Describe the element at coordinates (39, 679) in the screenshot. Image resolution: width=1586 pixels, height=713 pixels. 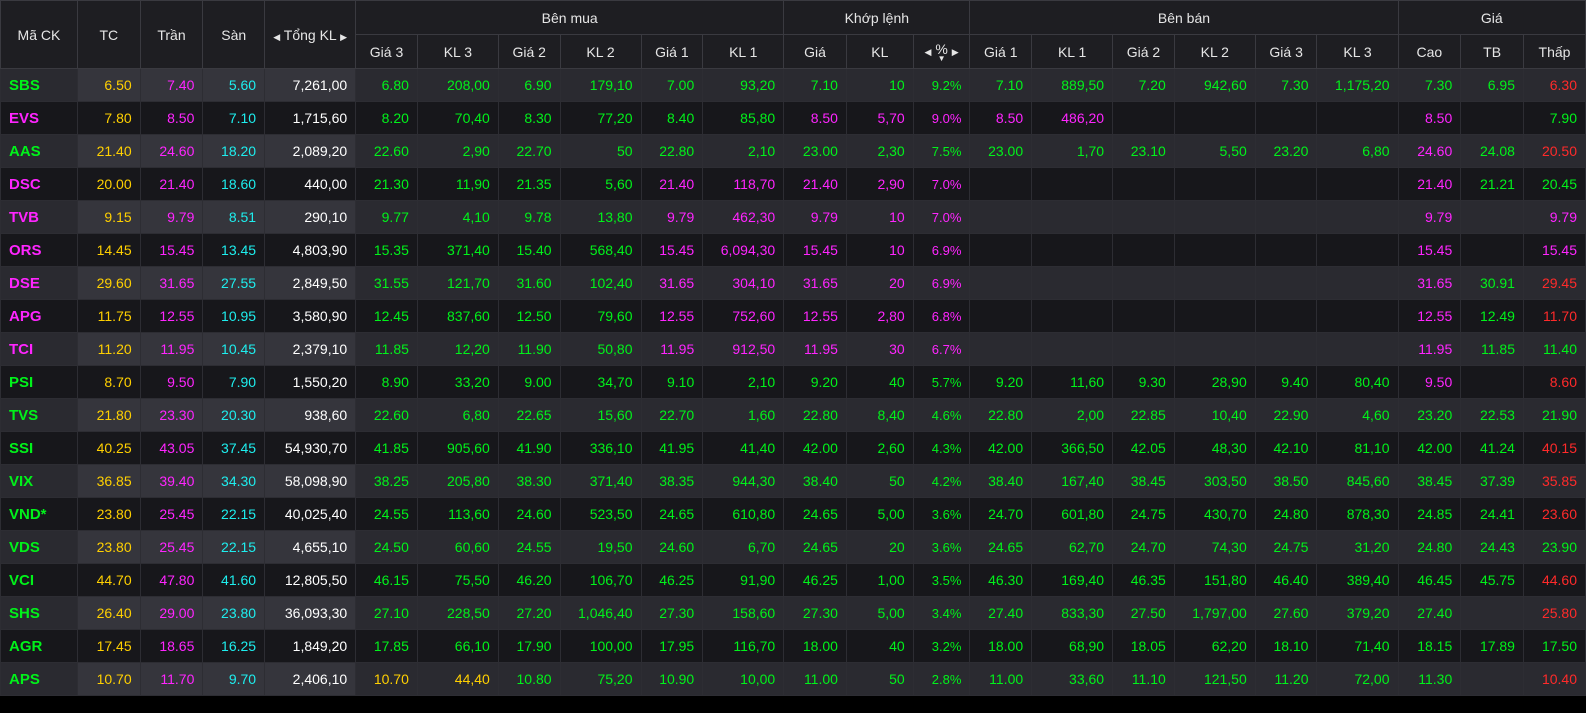
I see `stock-symbol: APS` at that location.